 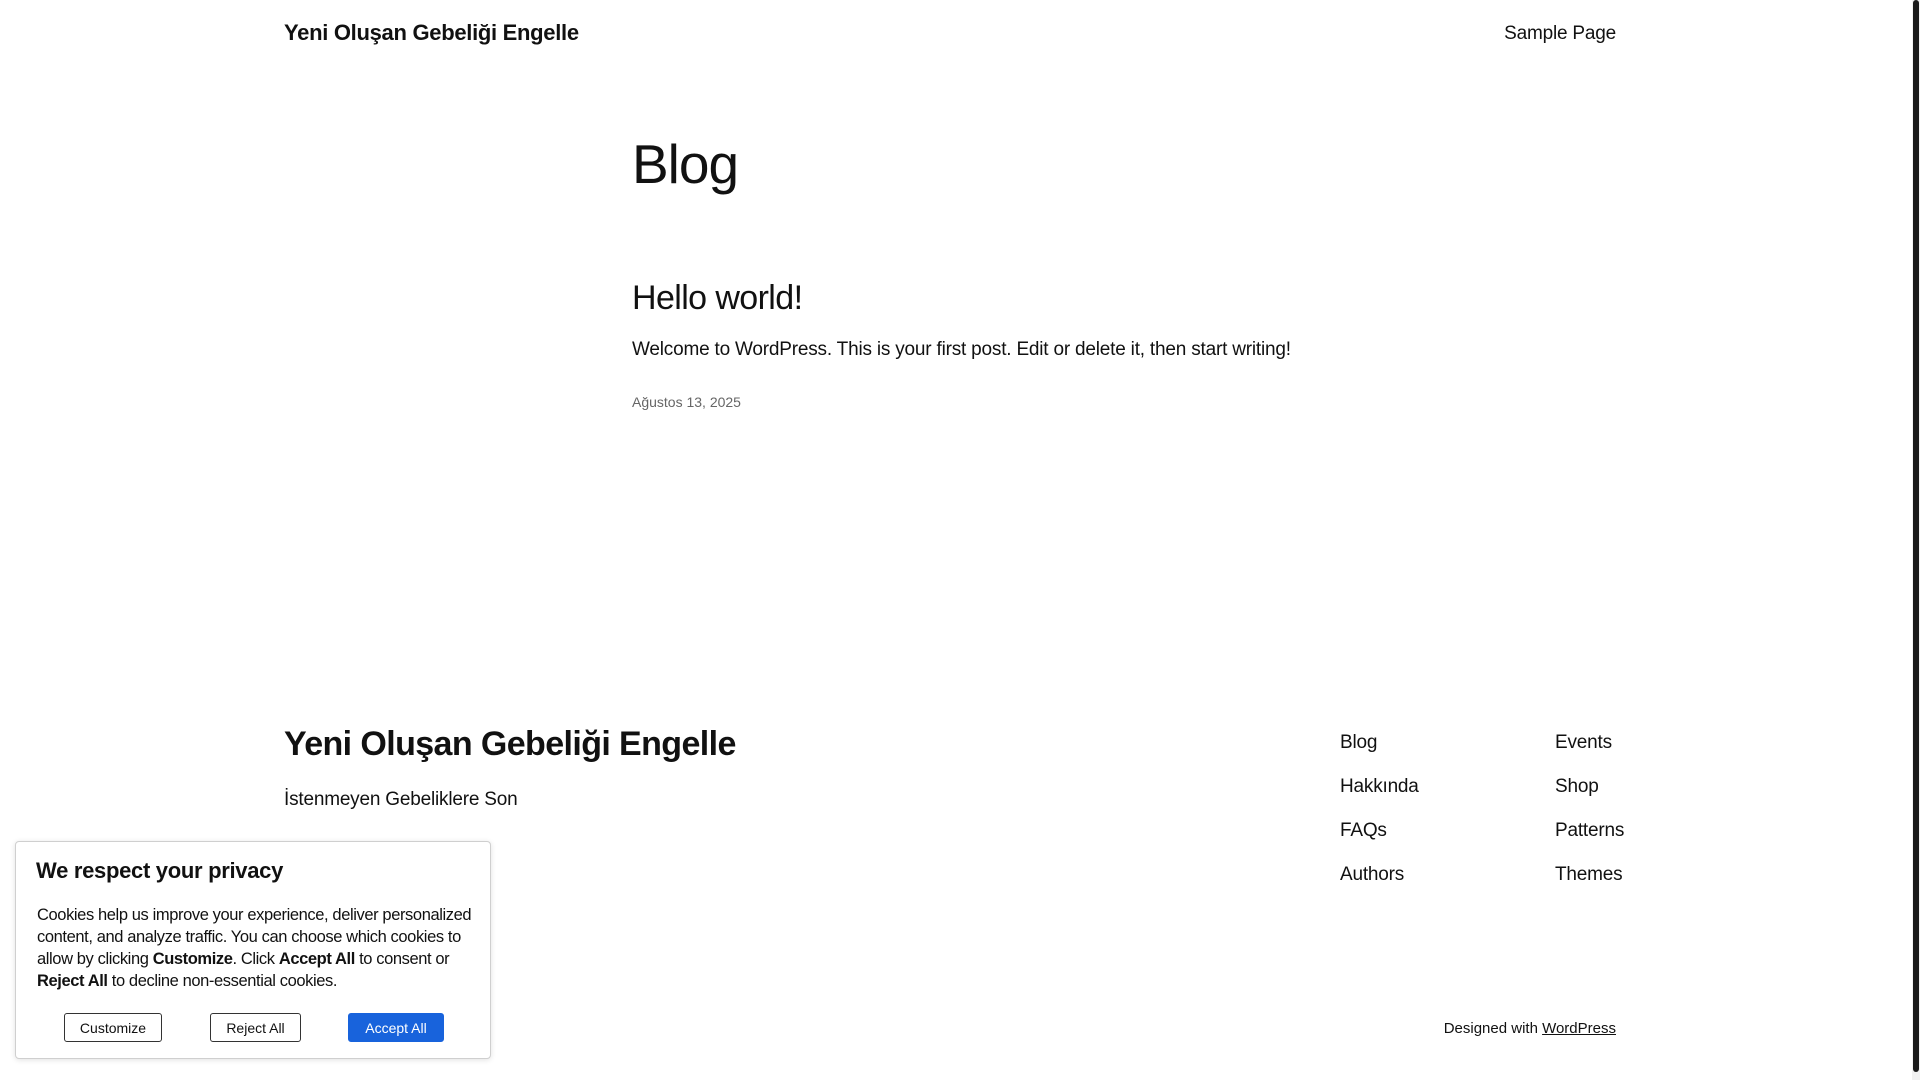 What do you see at coordinates (431, 33) in the screenshot?
I see `site-title-link: Yeni Oluşan Gebeliği Engelle` at bounding box center [431, 33].